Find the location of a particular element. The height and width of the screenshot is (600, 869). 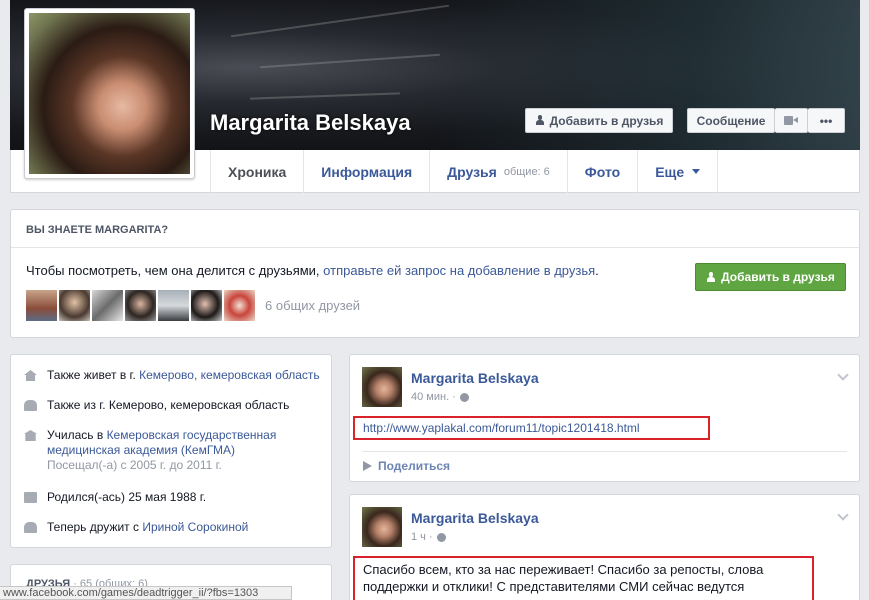

friends-with-text: Теперь дружит с Ириной Сорокиной is located at coordinates (147, 527).